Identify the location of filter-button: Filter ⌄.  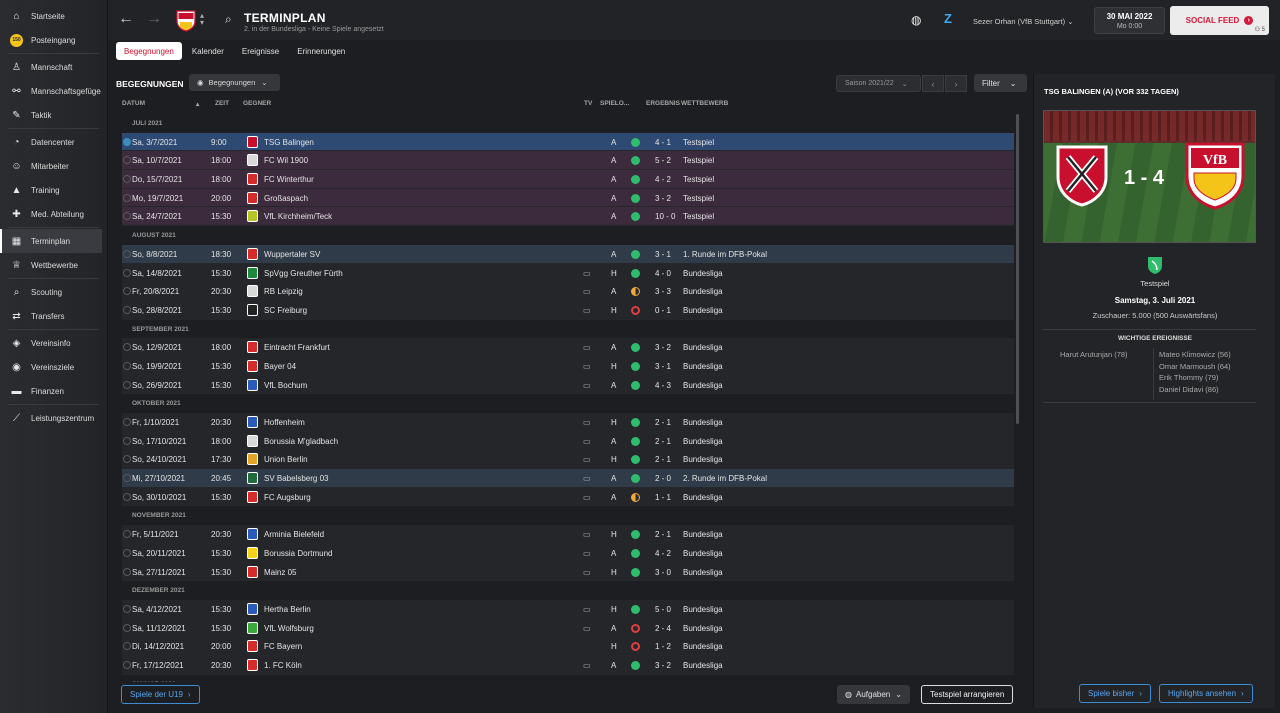
(1000, 83).